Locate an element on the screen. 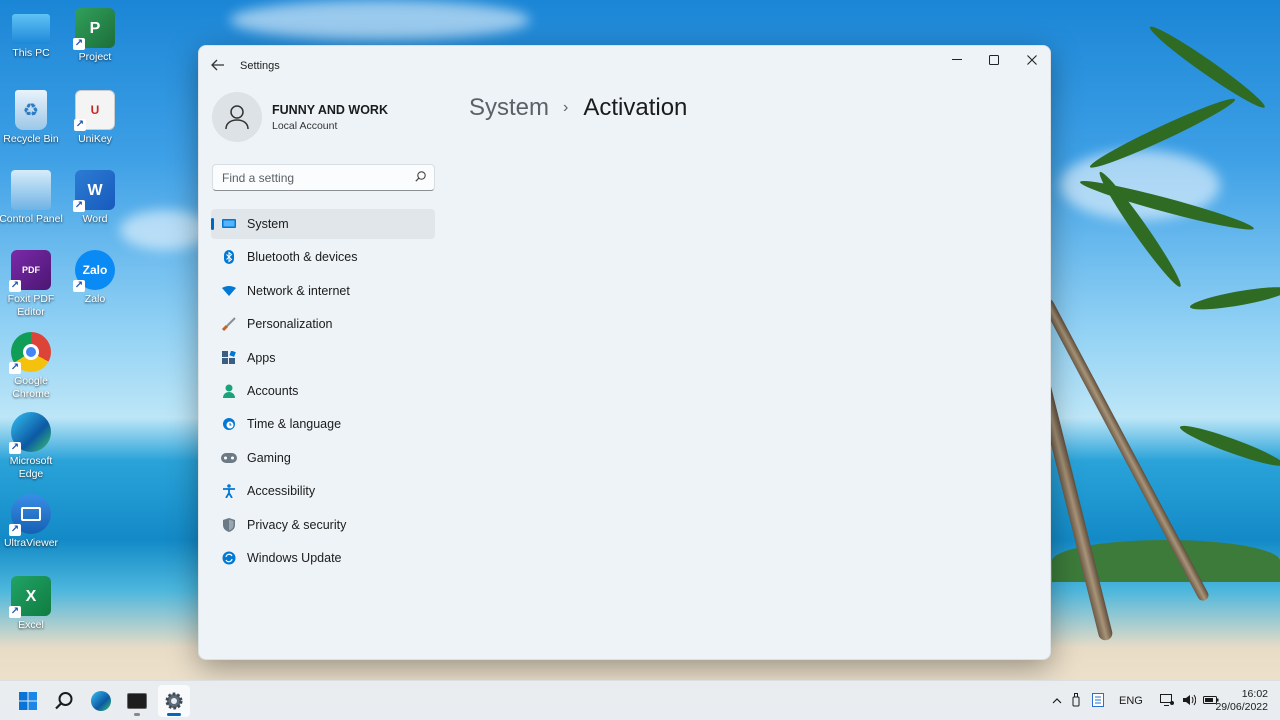  desktop-icon-label: Recycle Bin is located at coordinates (31, 139).